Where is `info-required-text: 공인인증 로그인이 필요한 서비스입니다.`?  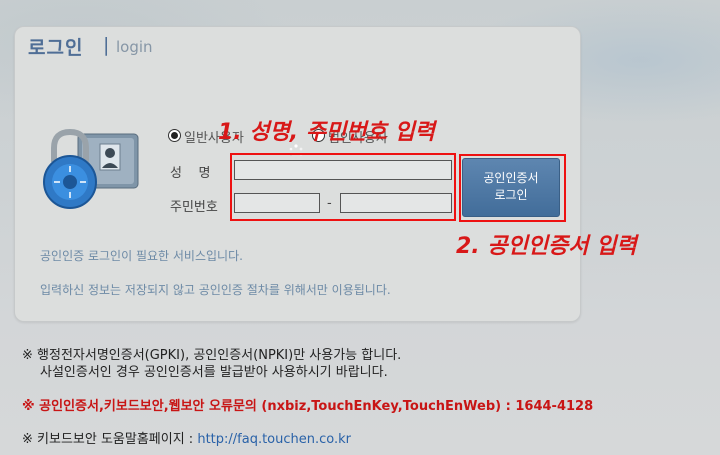 info-required-text: 공인인증 로그인이 필요한 서비스입니다. is located at coordinates (141, 256).